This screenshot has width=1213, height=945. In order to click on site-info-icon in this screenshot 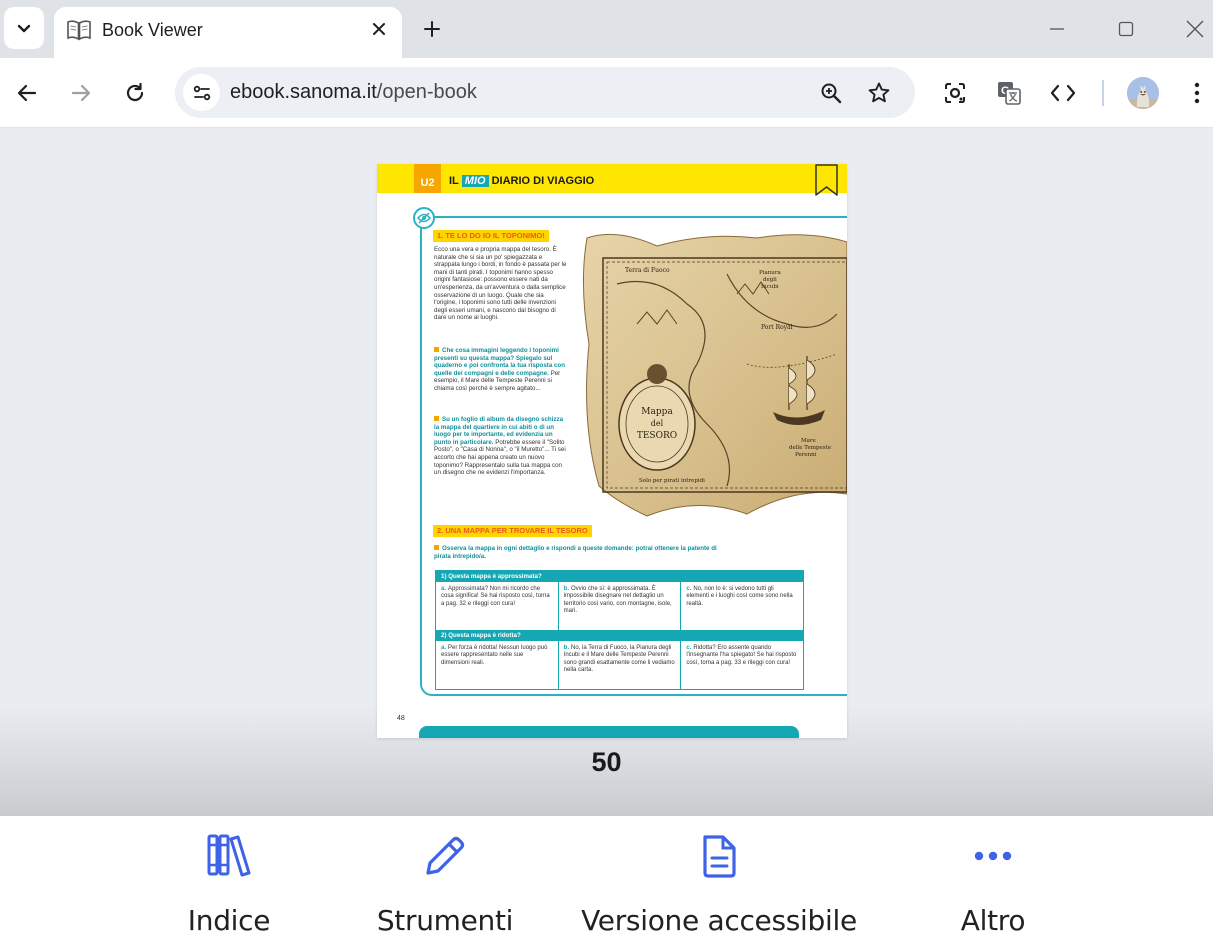, I will do `click(201, 92)`.